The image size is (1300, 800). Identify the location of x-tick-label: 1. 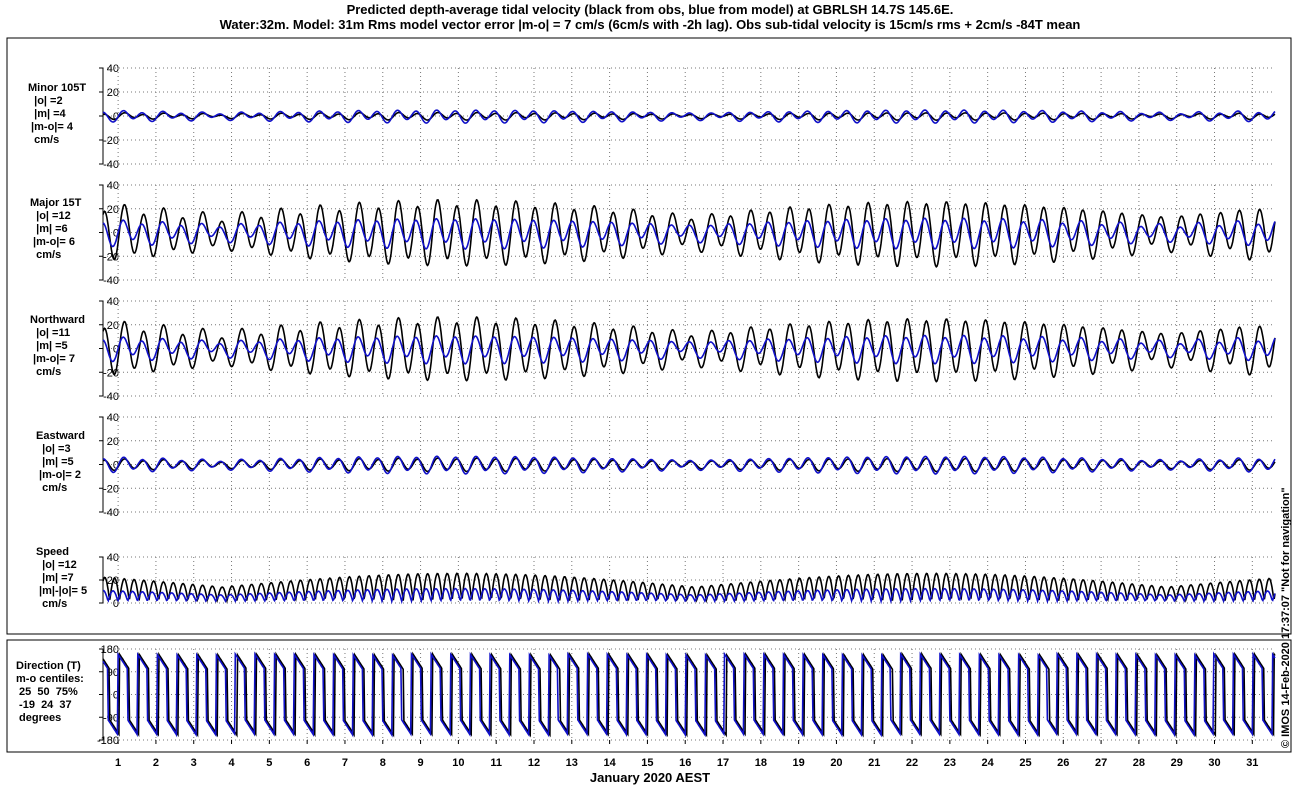
(118, 763).